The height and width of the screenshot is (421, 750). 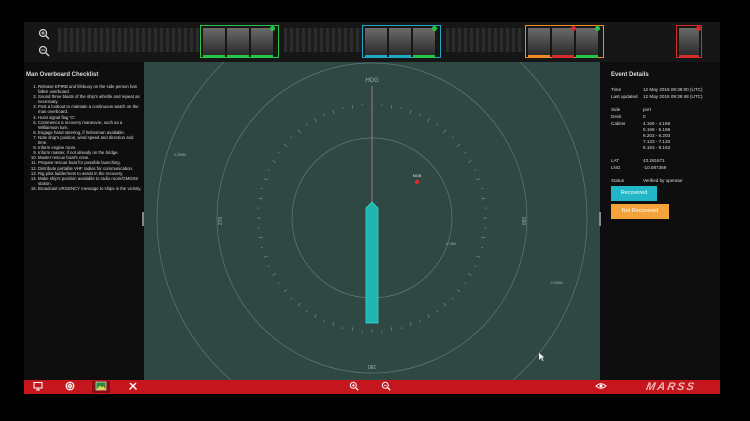 I want to click on mob-marker, so click(x=417, y=182).